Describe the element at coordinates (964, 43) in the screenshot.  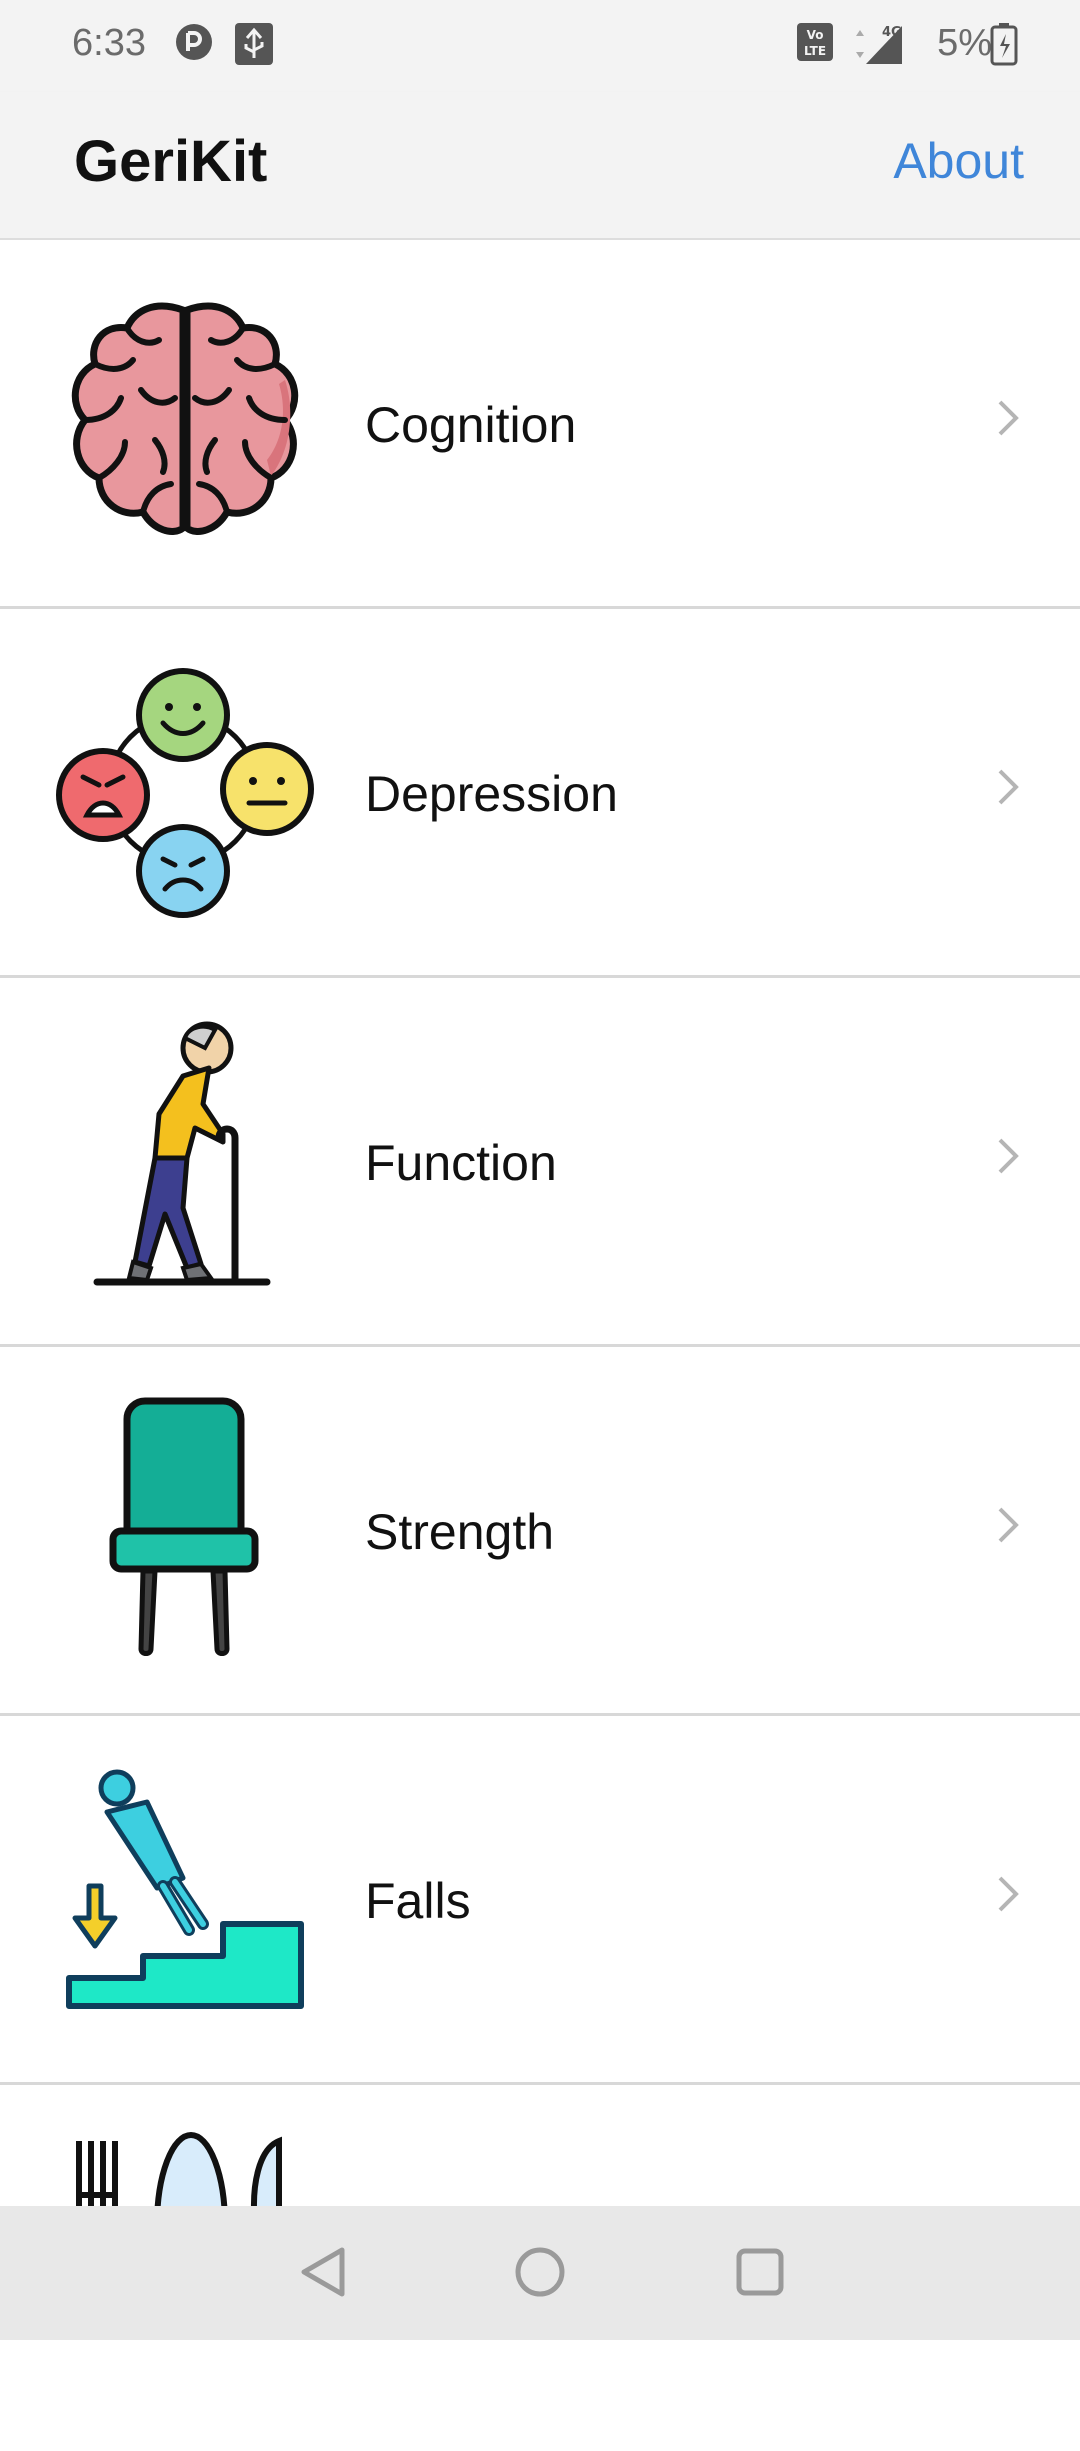
I see `battery-percent: 5%` at that location.